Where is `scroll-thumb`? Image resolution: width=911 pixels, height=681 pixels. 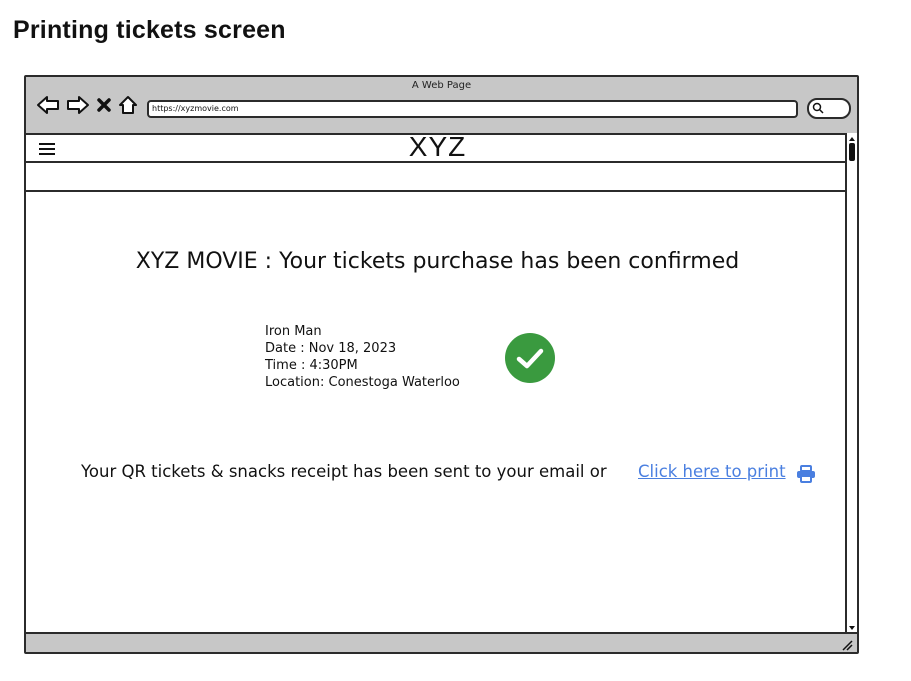
scroll-thumb is located at coordinates (852, 152).